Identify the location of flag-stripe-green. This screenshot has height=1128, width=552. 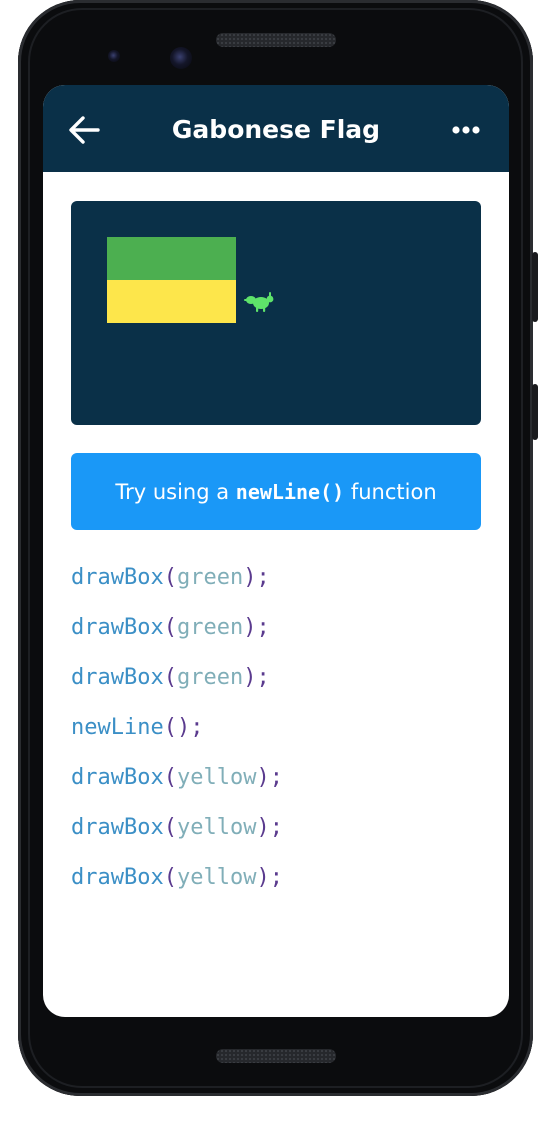
(171, 258).